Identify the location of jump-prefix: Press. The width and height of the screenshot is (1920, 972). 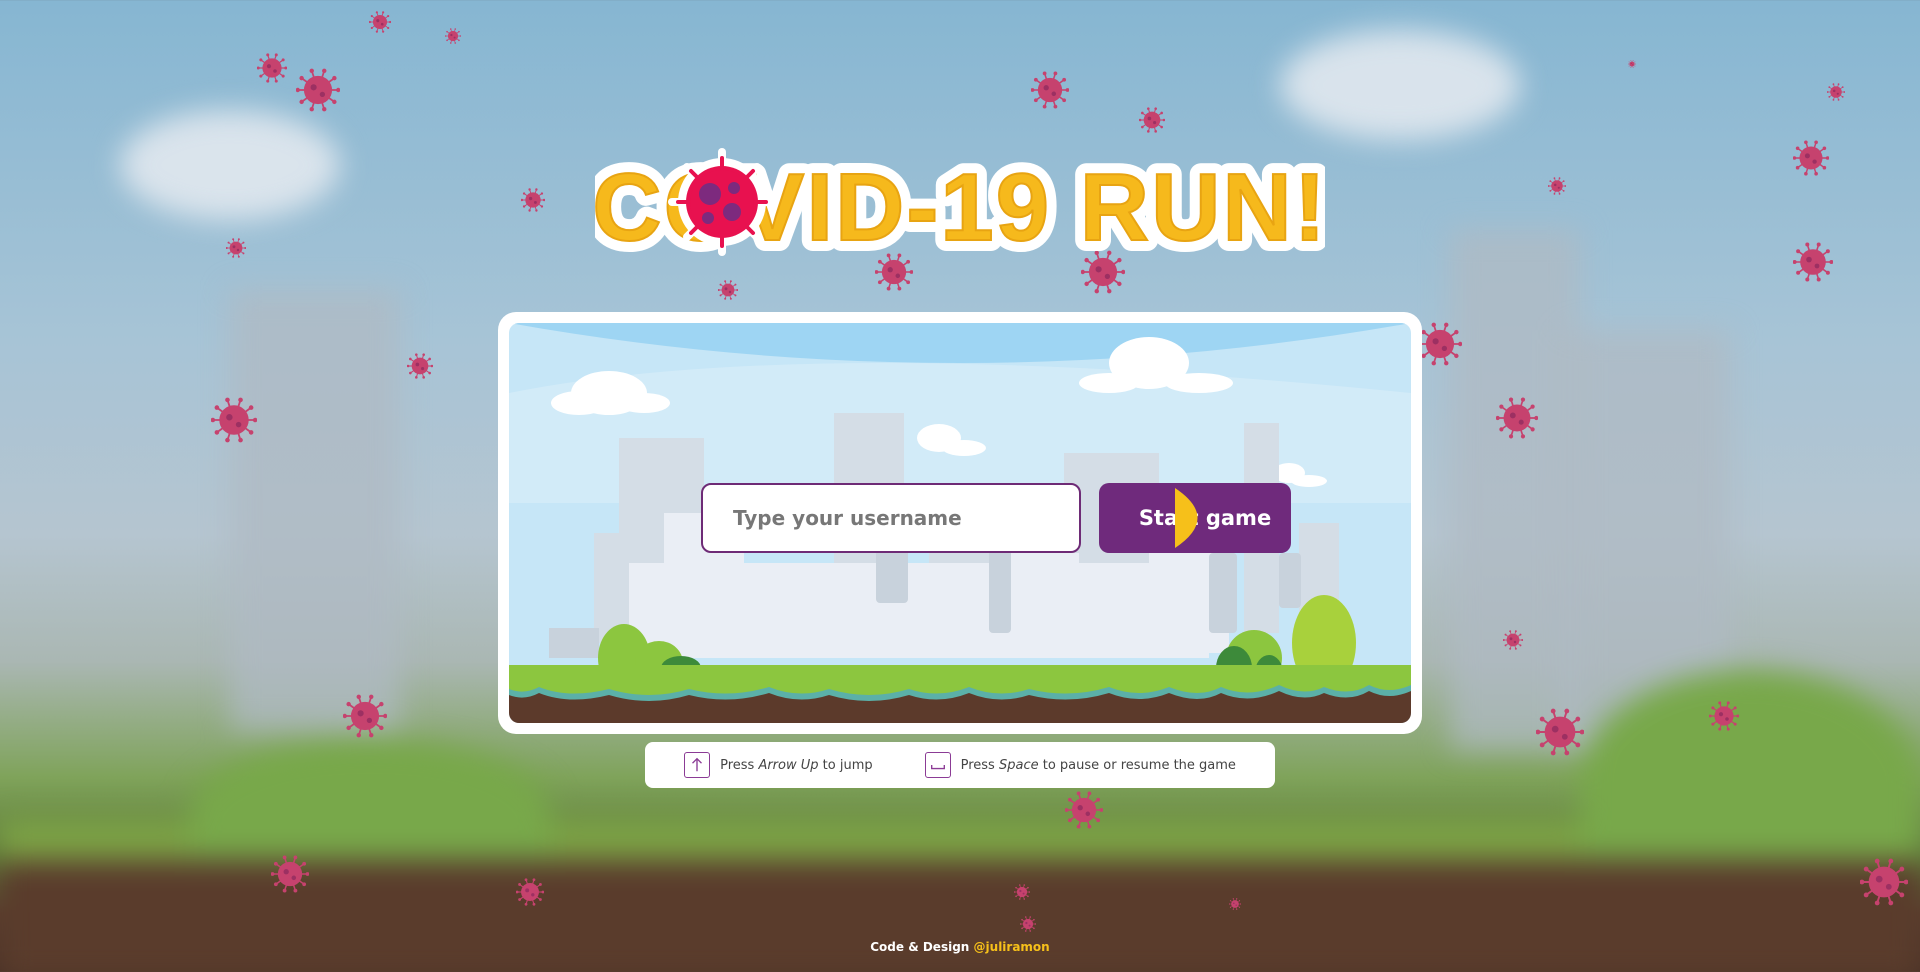
(737, 765).